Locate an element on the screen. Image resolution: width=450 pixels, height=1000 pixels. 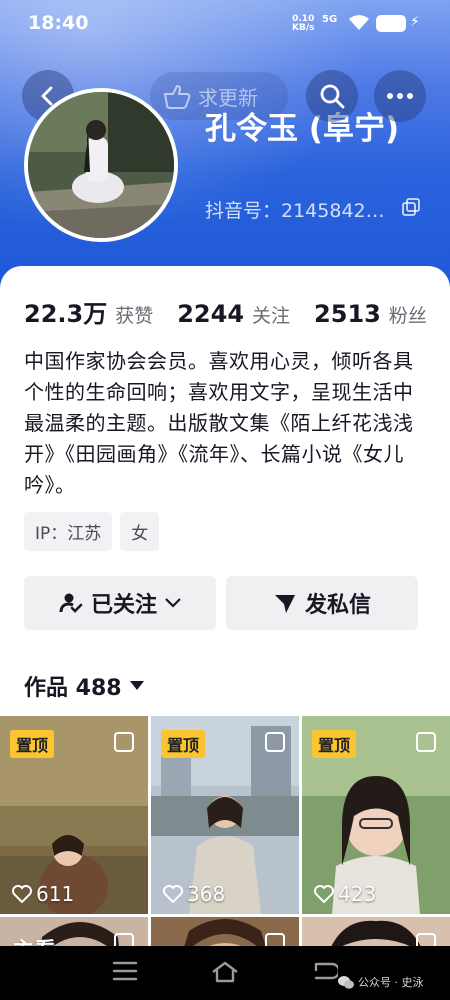
likes-count: 22.3万 is located at coordinates (66, 314).